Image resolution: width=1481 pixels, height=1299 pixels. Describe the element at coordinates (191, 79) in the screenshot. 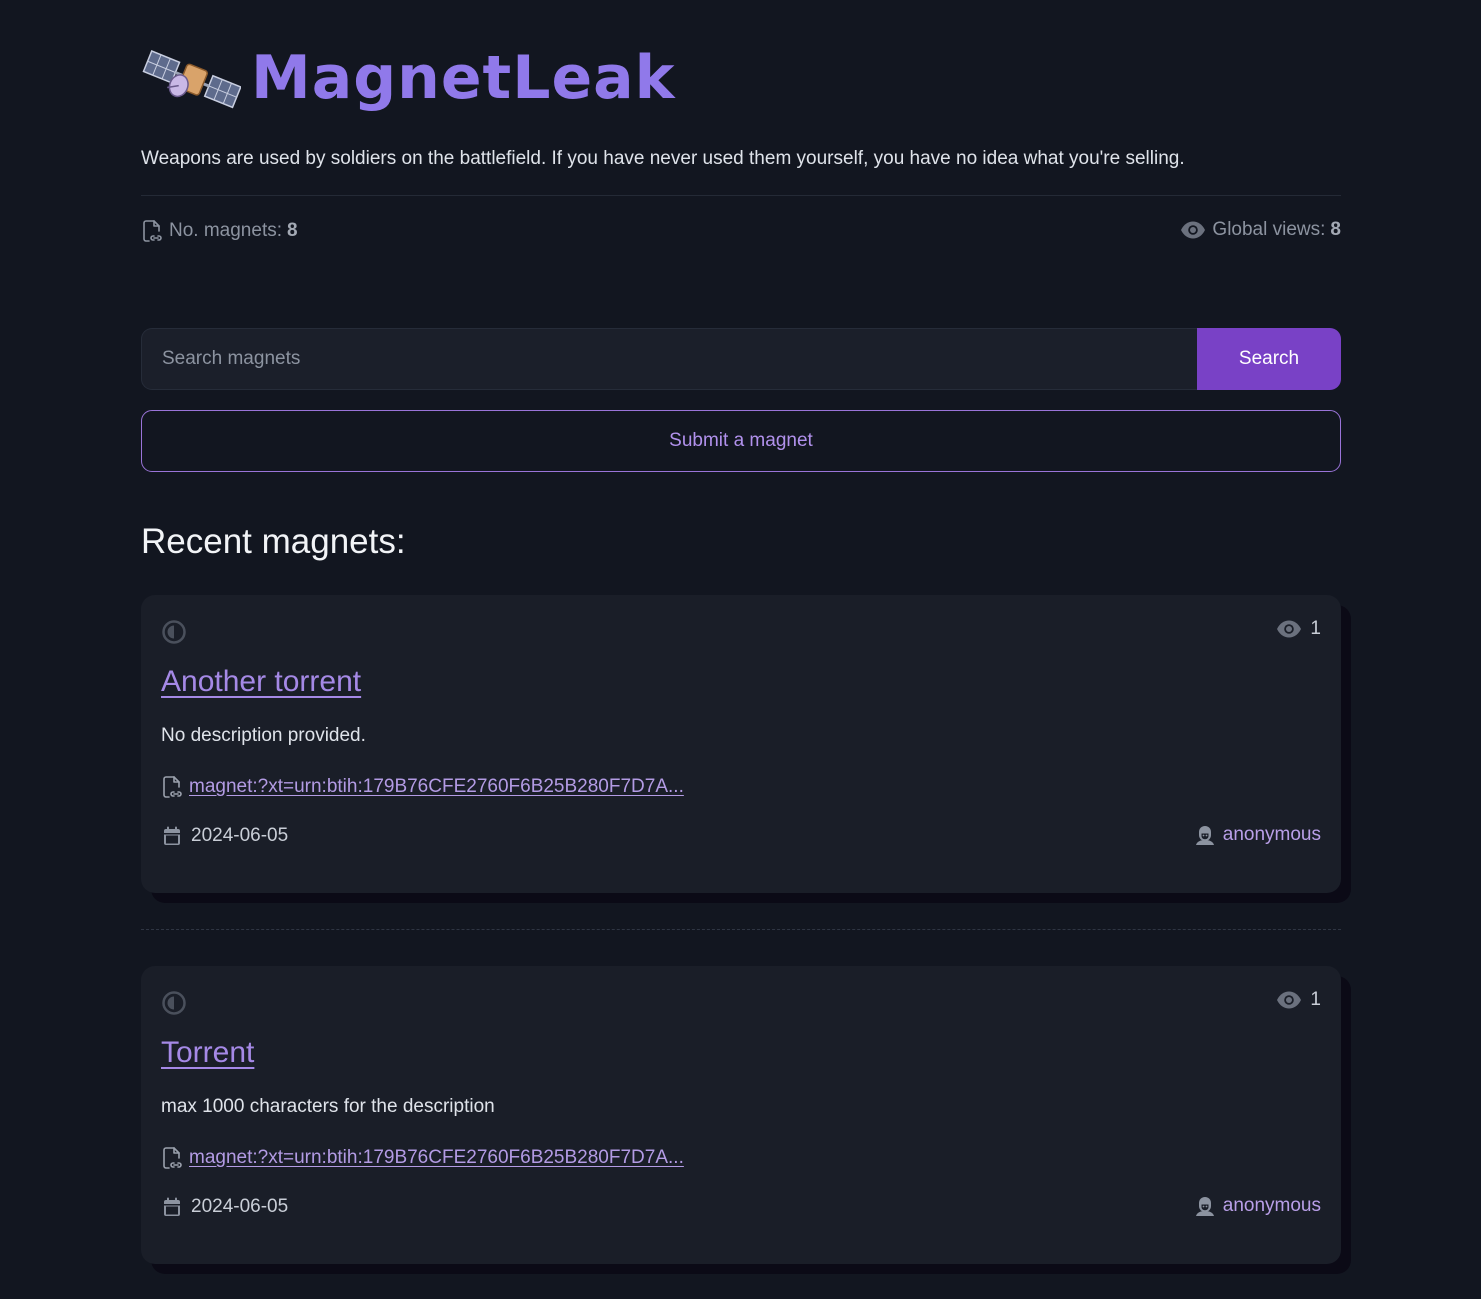

I see `satellite-icon` at that location.